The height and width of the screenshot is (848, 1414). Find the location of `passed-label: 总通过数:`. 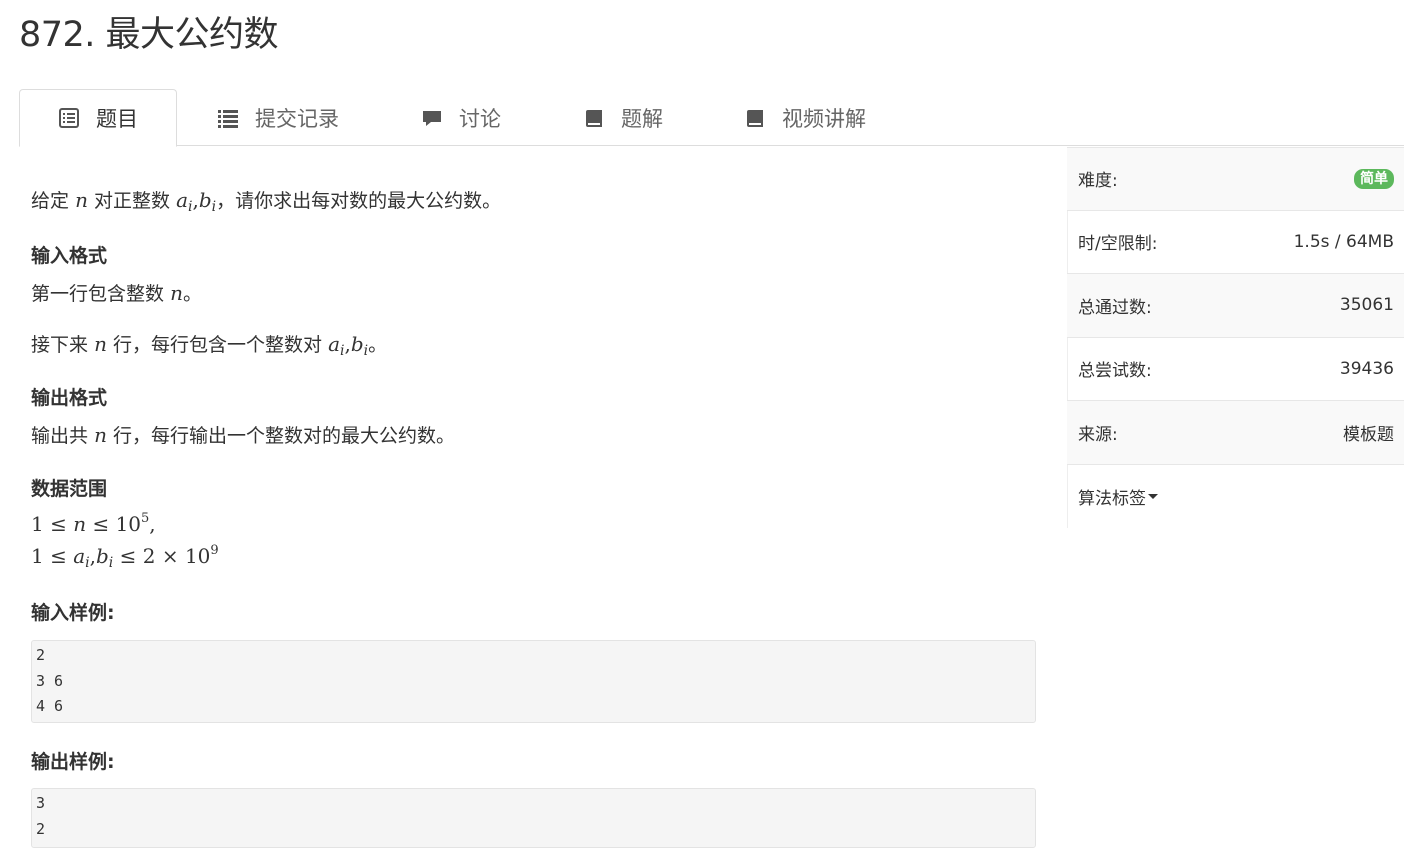

passed-label: 总通过数: is located at coordinates (1115, 307).